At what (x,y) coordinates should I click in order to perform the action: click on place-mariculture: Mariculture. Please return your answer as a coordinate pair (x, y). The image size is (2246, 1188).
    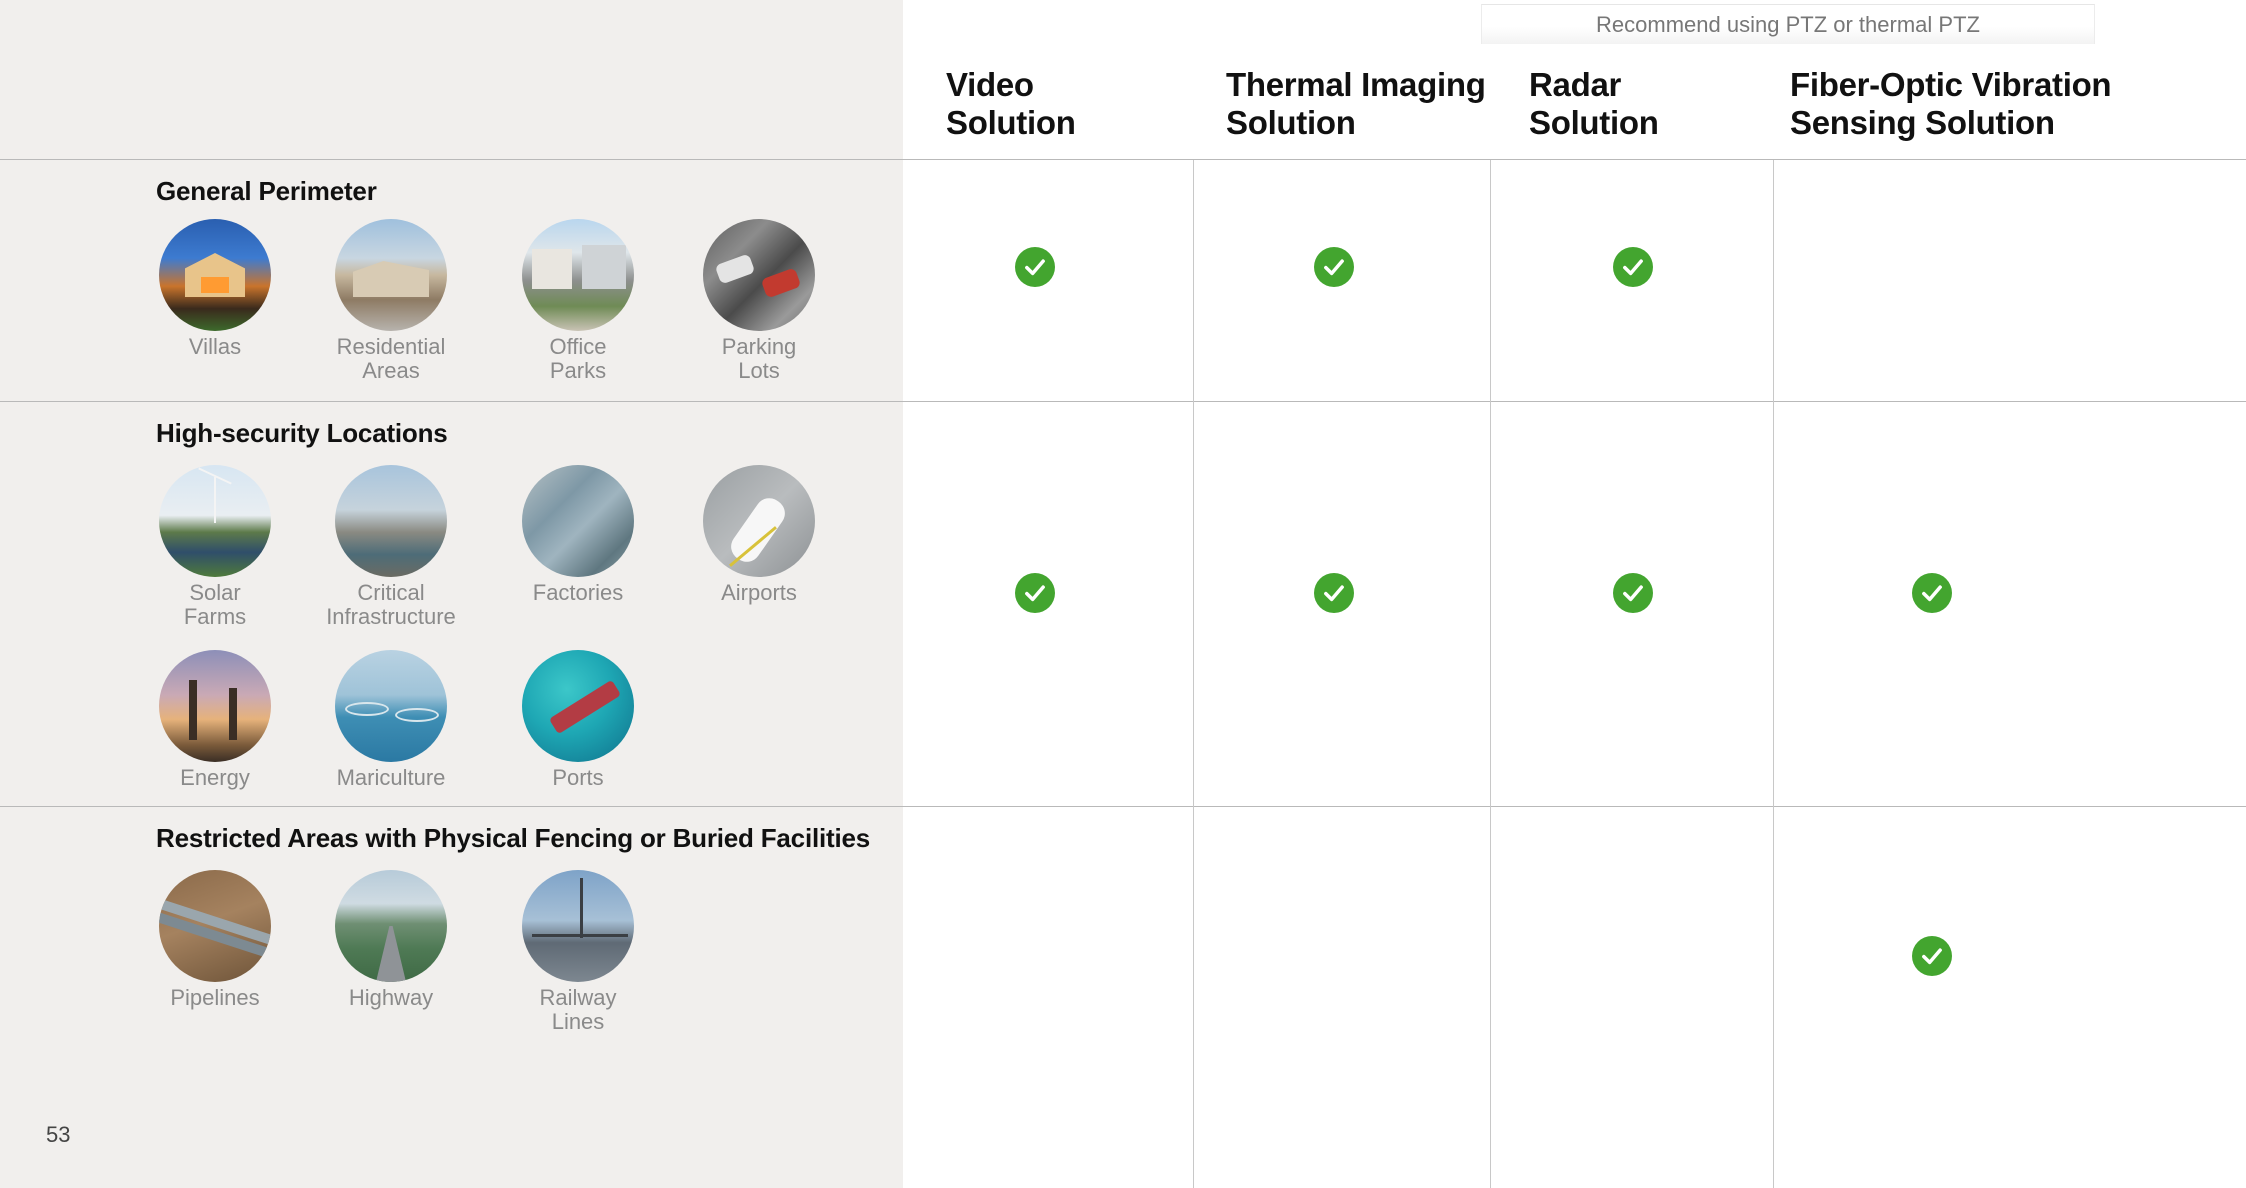
    Looking at the image, I should click on (391, 720).